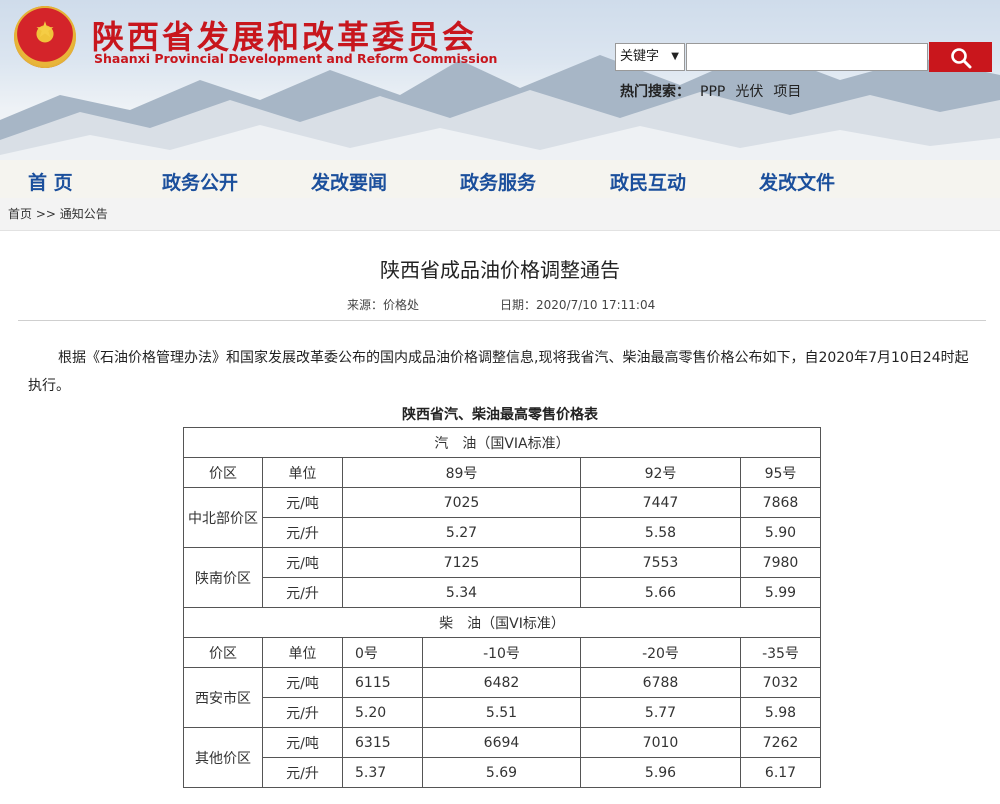 This screenshot has width=1000, height=804. What do you see at coordinates (660, 712) in the screenshot?
I see `price-cell: 5.77` at bounding box center [660, 712].